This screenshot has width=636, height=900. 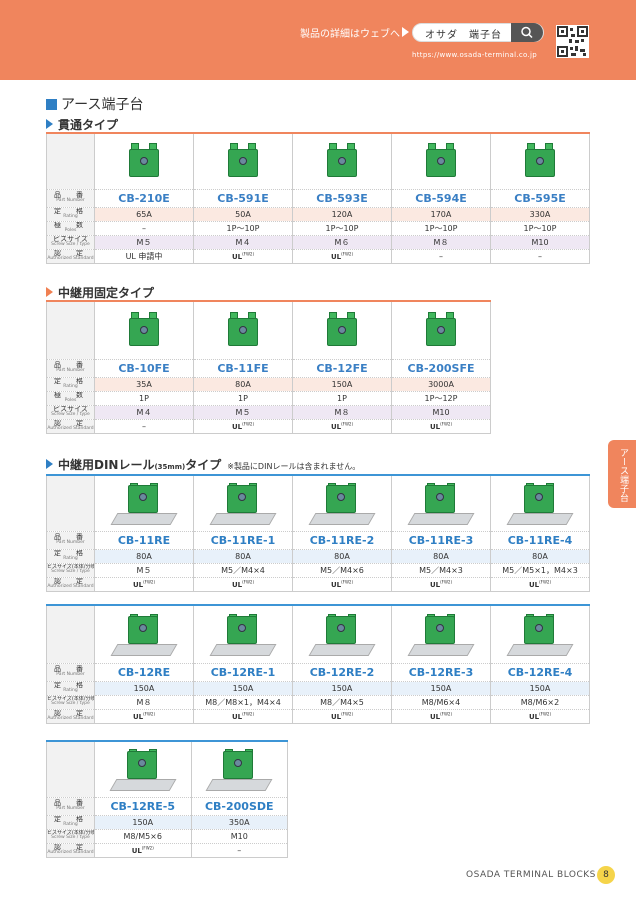 I want to click on side-tab: アース端子台, so click(x=622, y=474).